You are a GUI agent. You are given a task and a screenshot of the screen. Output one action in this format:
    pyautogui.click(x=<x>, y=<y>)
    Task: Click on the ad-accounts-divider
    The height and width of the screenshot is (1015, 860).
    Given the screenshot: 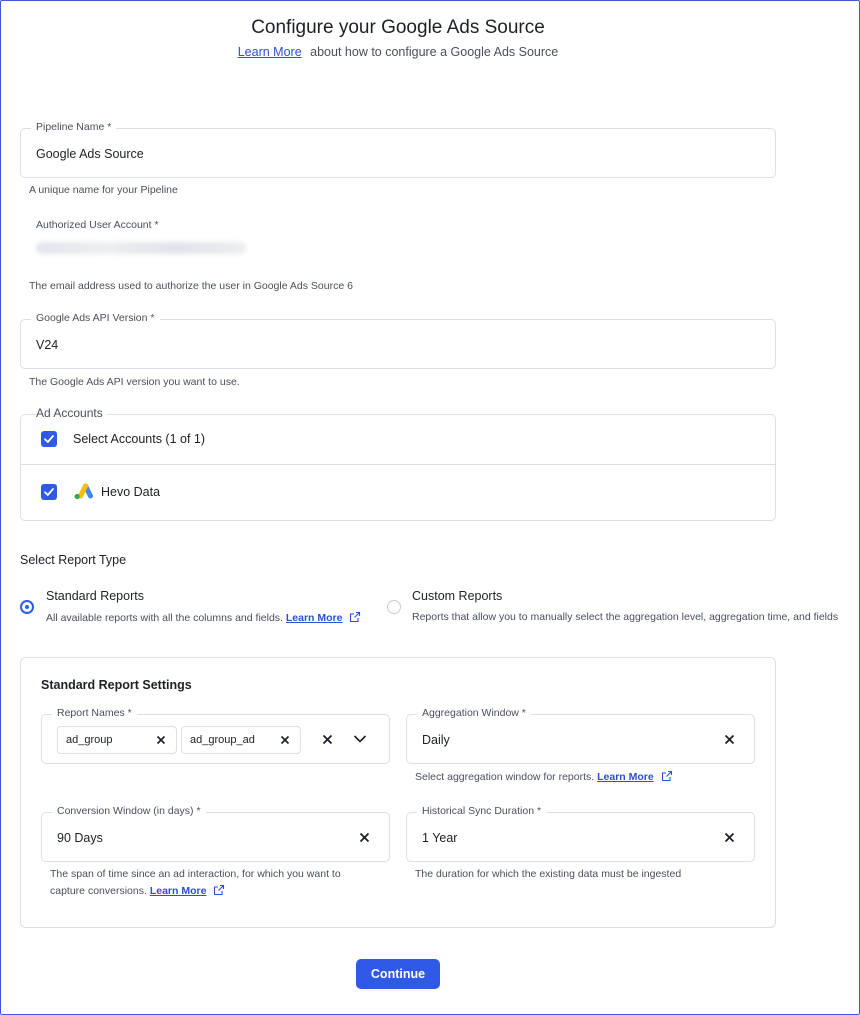 What is the action you would take?
    pyautogui.click(x=398, y=464)
    